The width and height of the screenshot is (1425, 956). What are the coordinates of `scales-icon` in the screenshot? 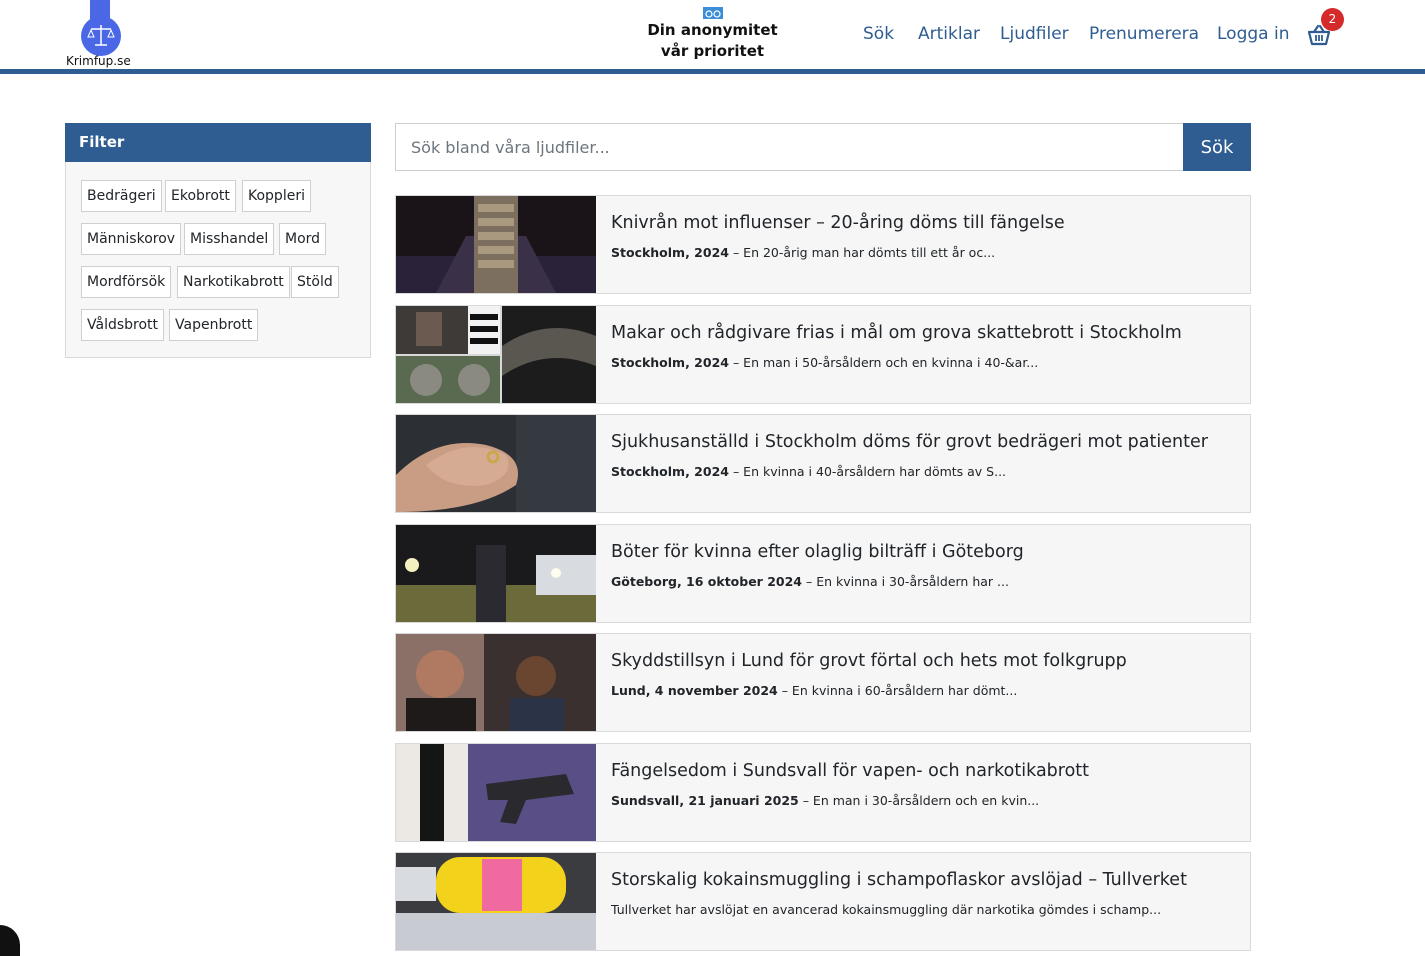 It's located at (101, 36).